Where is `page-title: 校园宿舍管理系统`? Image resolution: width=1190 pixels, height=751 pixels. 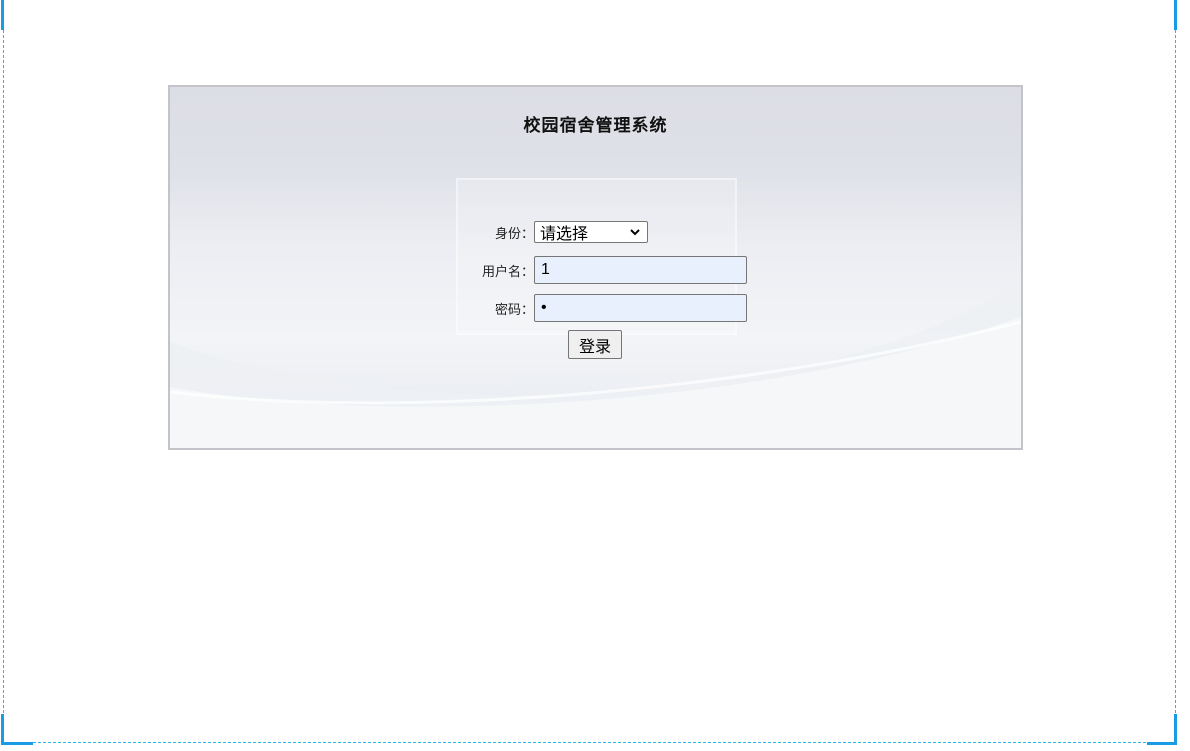
page-title: 校园宿舍管理系统 is located at coordinates (595, 126).